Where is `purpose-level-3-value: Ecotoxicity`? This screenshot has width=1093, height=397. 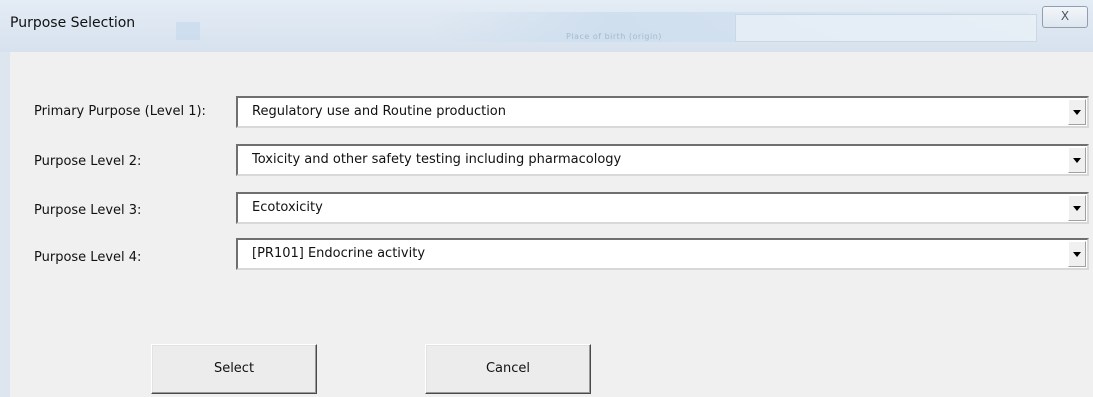 purpose-level-3-value: Ecotoxicity is located at coordinates (287, 207).